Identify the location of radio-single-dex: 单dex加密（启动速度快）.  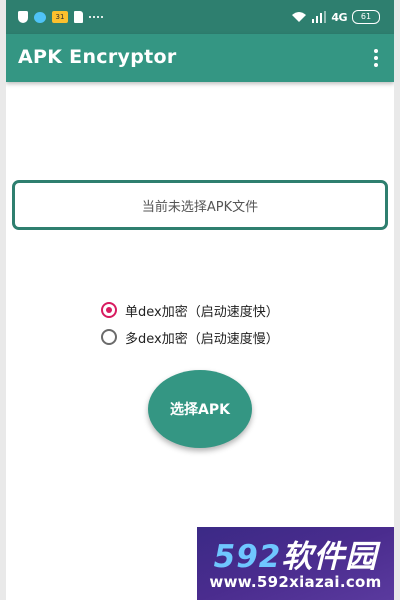
(190, 310).